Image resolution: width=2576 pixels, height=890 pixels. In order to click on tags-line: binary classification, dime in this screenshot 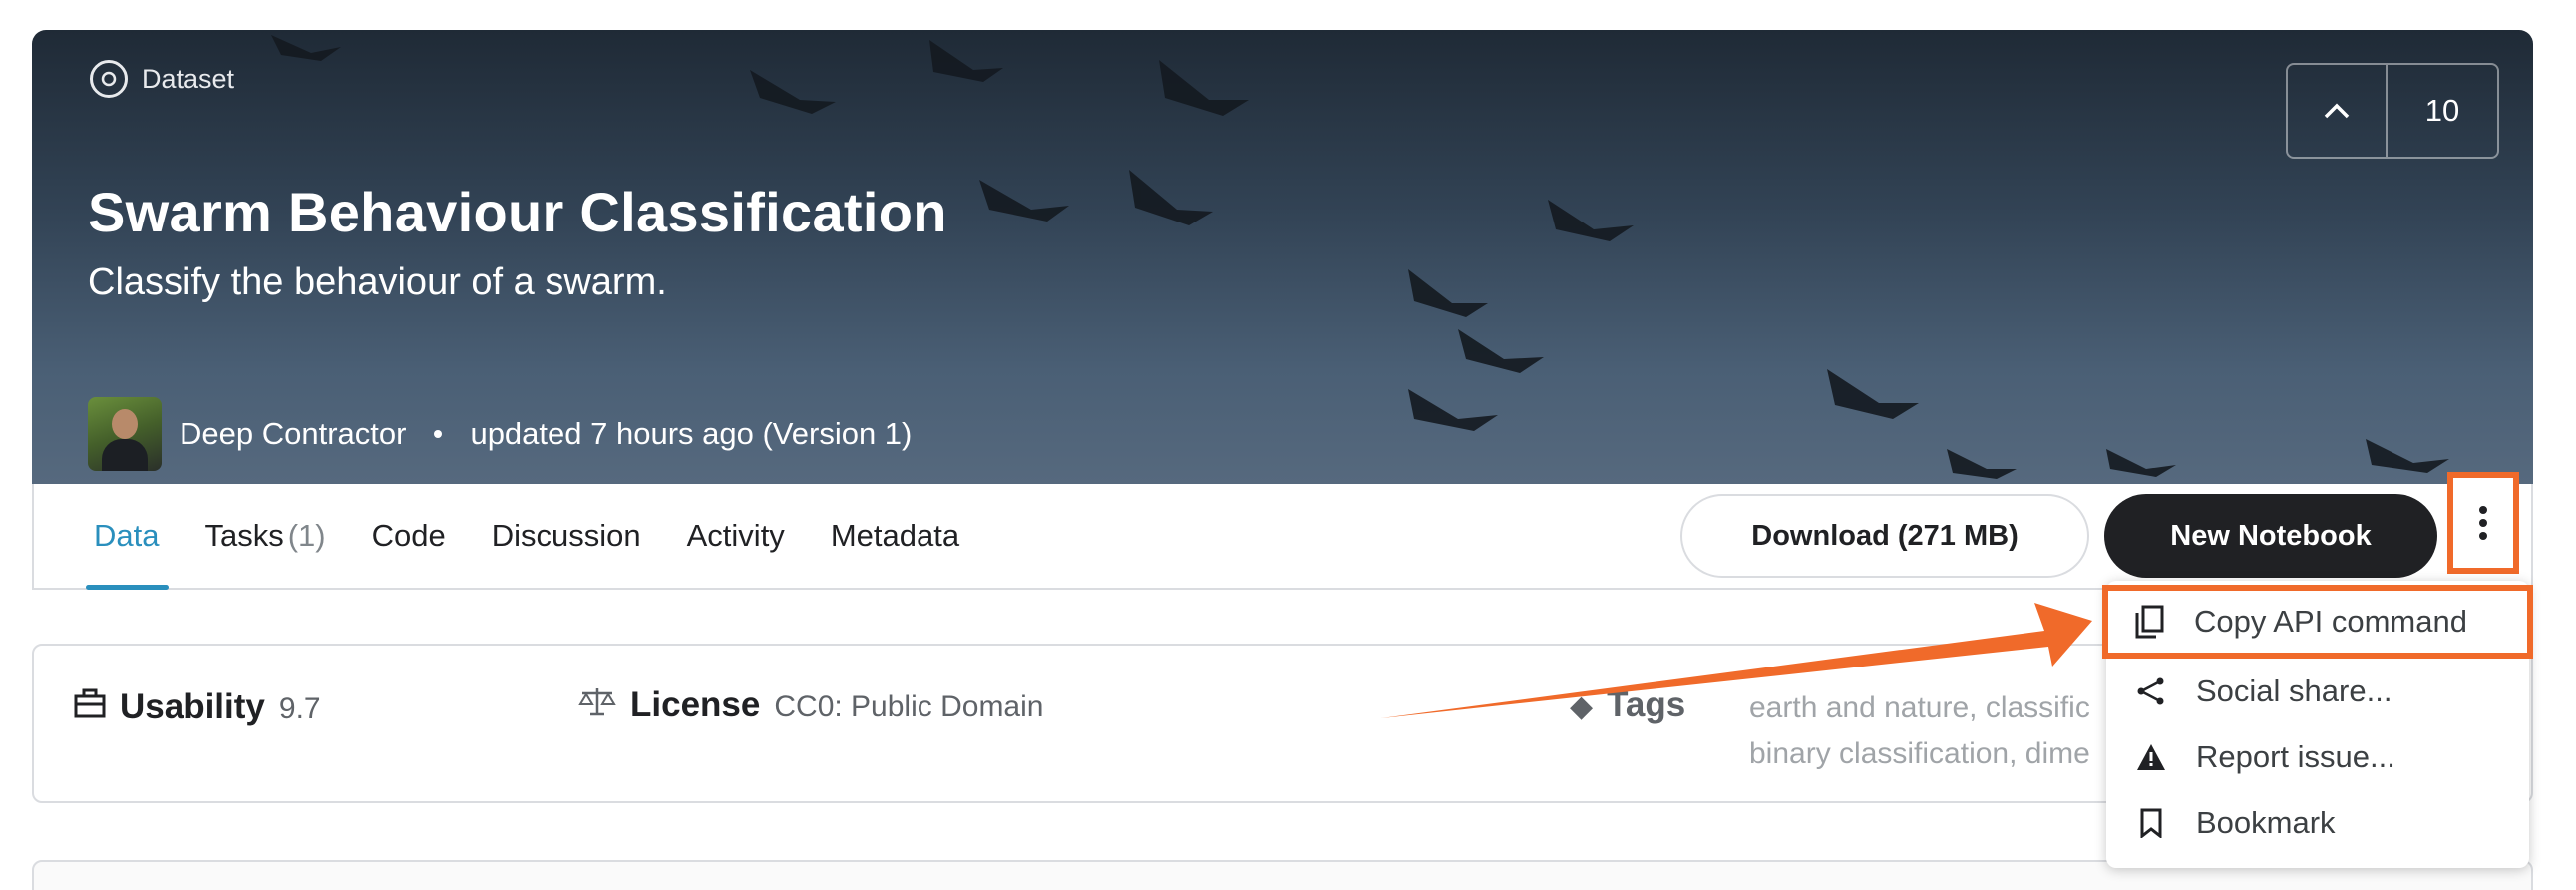, I will do `click(1919, 754)`.